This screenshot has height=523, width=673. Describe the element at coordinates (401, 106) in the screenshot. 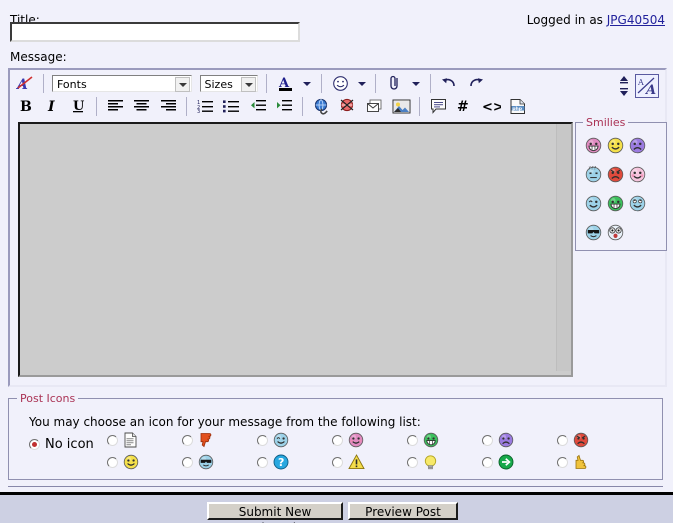

I see `image-icon` at that location.